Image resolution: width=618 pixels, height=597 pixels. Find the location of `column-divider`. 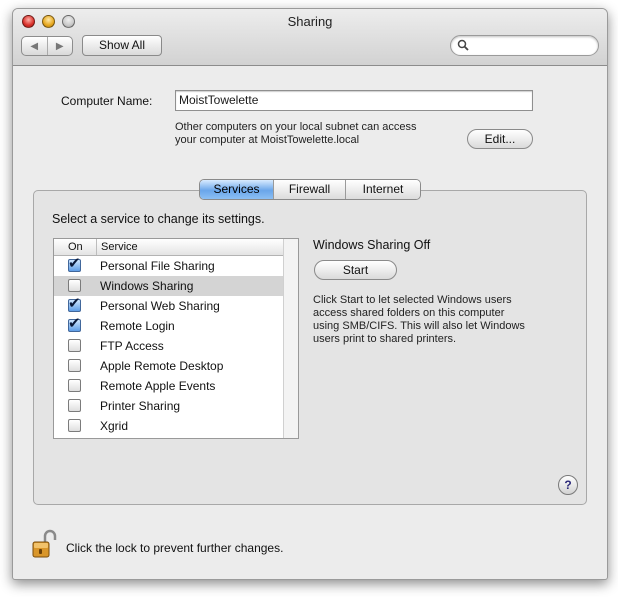

column-divider is located at coordinates (96, 247).